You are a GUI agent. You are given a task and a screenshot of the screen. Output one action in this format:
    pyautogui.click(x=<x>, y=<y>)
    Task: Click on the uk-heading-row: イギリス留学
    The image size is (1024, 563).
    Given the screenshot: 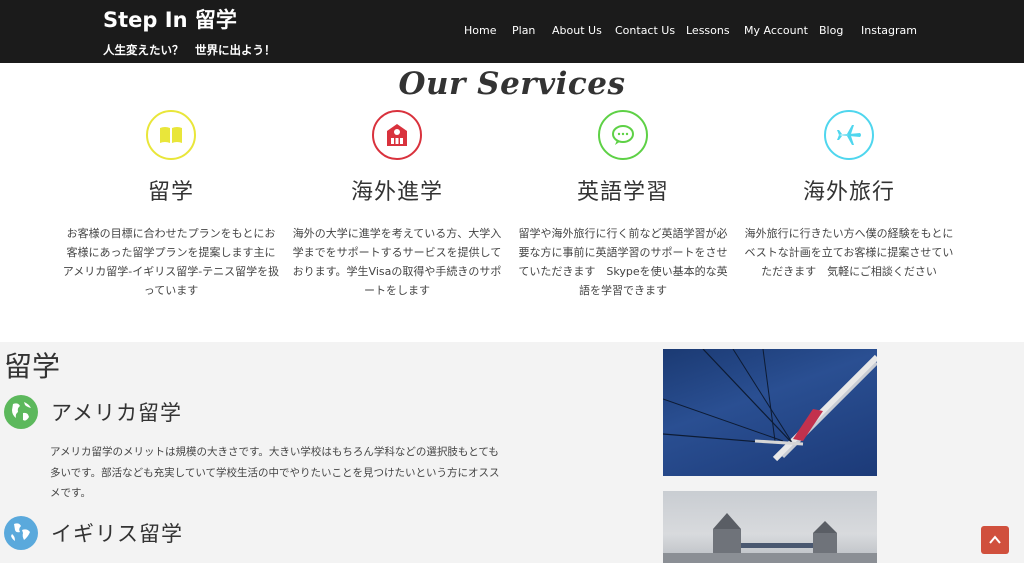 What is the action you would take?
    pyautogui.click(x=93, y=533)
    